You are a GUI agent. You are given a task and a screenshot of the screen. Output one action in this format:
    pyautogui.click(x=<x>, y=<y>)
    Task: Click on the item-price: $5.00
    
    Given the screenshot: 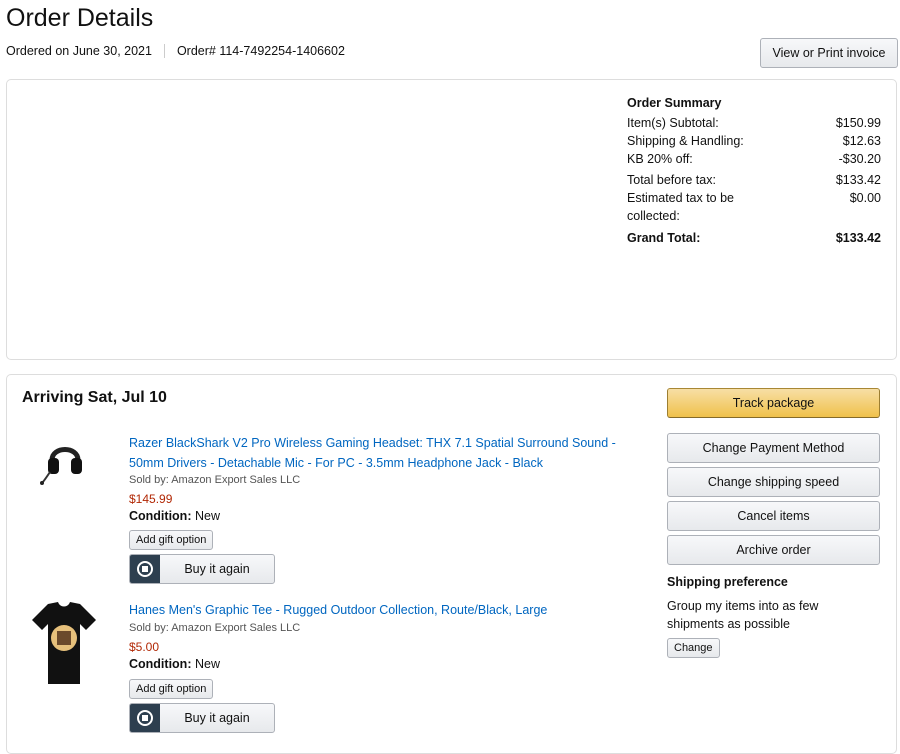 What is the action you would take?
    pyautogui.click(x=144, y=647)
    